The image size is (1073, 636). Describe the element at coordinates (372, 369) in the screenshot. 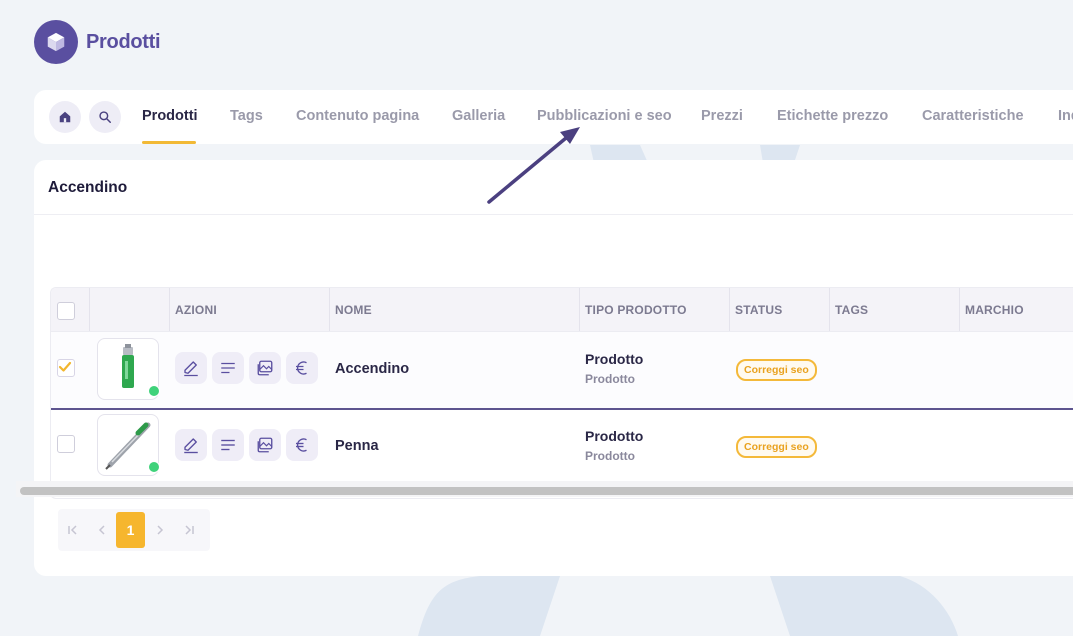

I see `product-name: Accendino` at that location.